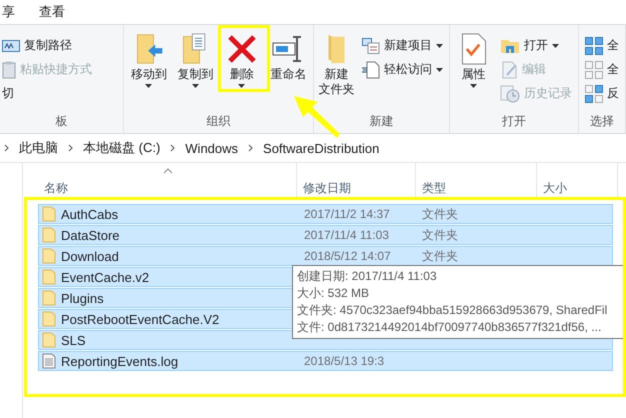  What do you see at coordinates (119, 361) in the screenshot?
I see `file-name: ReportingEvents.log` at bounding box center [119, 361].